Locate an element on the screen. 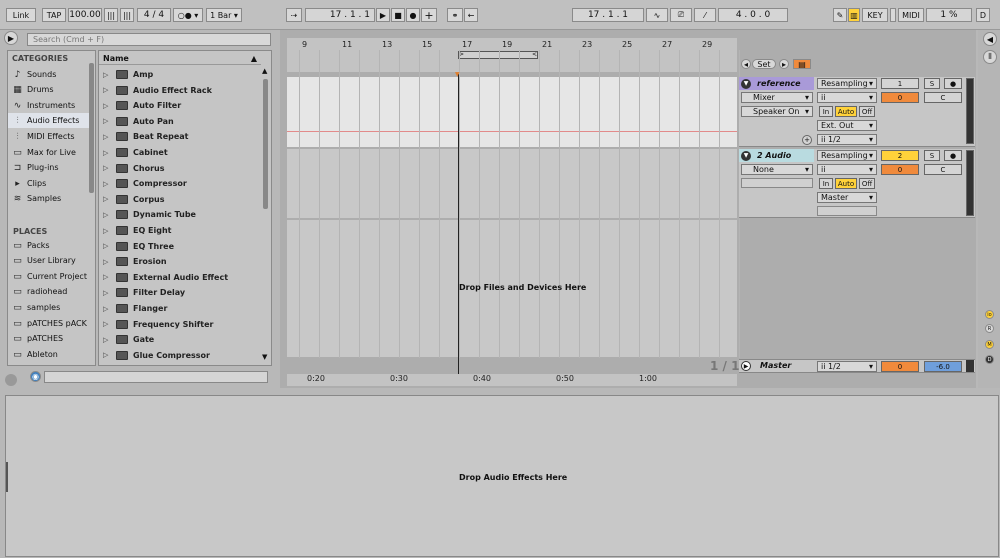 The image size is (1000, 558). browser-item: ▷ Amp is located at coordinates (180, 74).